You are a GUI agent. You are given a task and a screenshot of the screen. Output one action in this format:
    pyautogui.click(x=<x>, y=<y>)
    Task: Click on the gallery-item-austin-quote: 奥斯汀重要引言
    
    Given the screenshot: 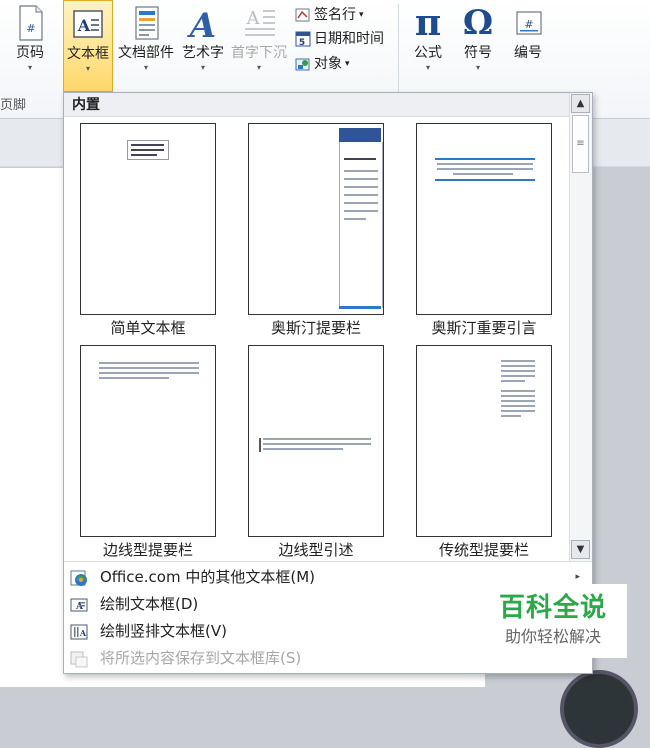 What is the action you would take?
    pyautogui.click(x=484, y=228)
    